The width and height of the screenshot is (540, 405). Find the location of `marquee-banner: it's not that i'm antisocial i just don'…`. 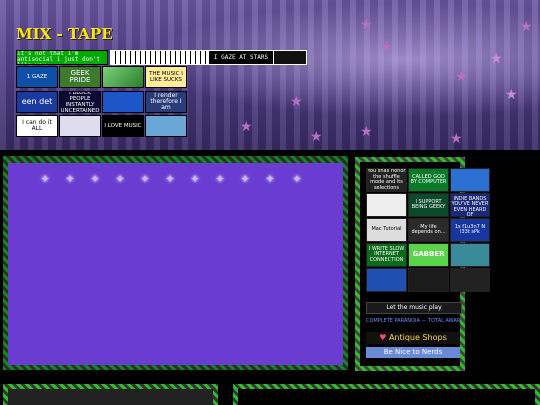

marquee-banner: it's not that i'm antisocial i just don'… is located at coordinates (62, 57).